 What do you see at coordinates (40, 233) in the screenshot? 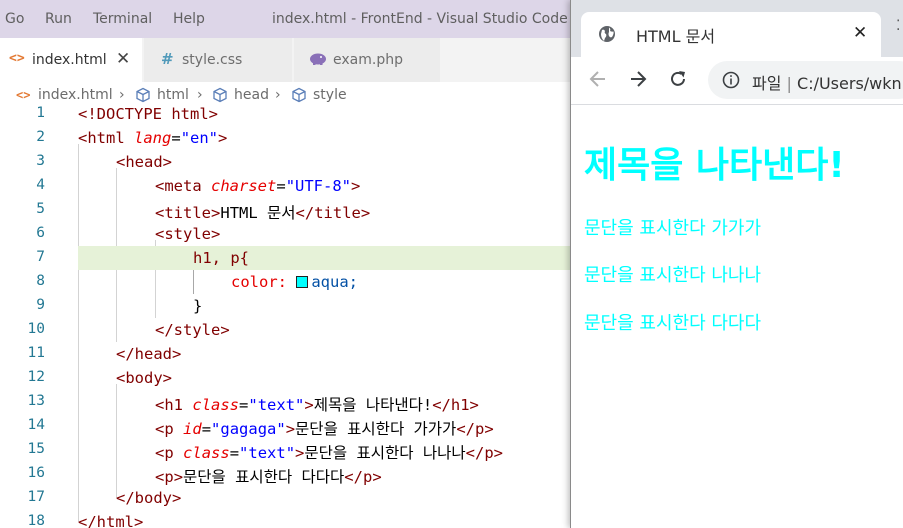
I see `line-number: 6` at bounding box center [40, 233].